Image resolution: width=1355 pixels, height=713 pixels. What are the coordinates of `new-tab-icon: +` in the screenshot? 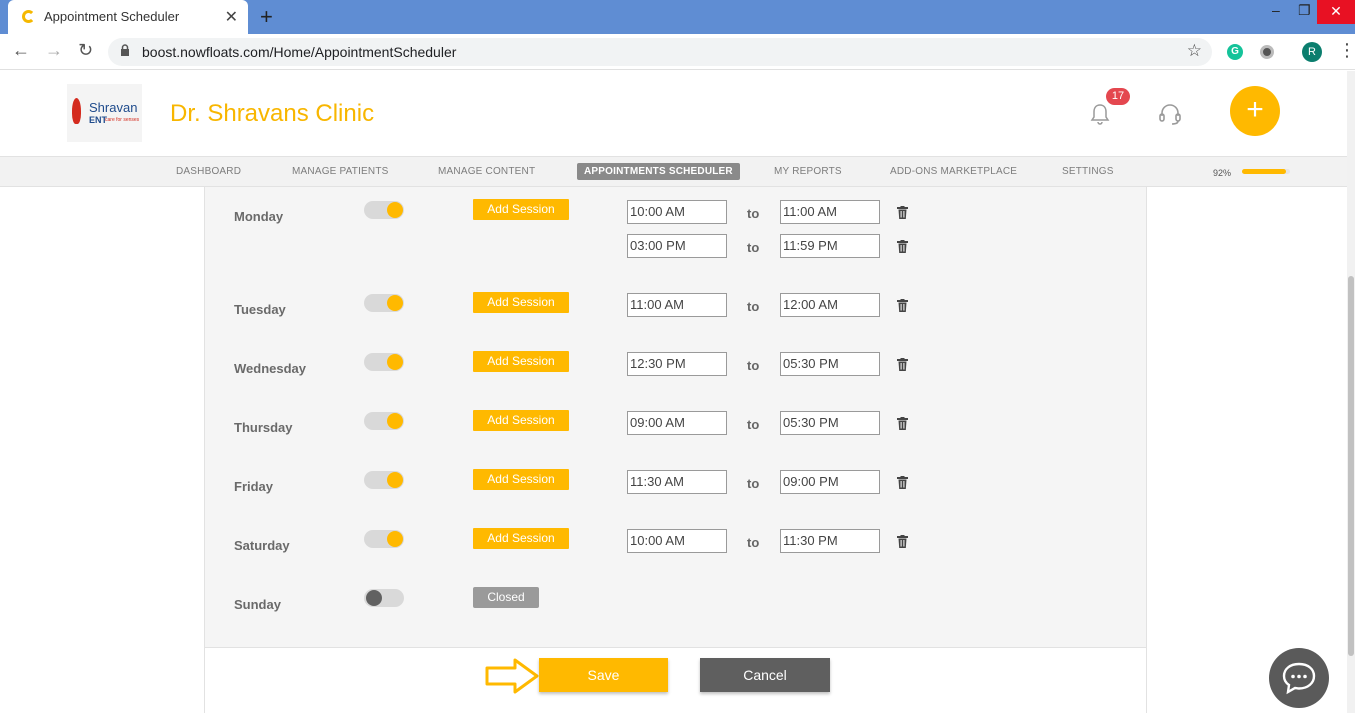 It's located at (266, 17).